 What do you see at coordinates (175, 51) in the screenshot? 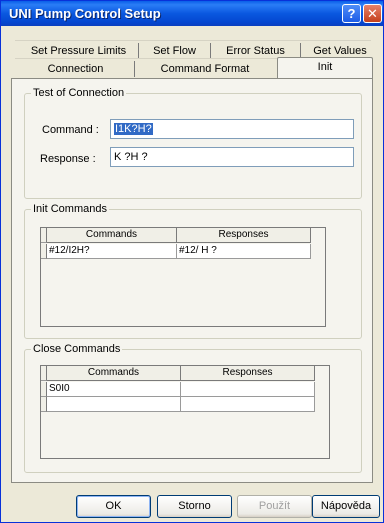
I see `tab-set-flow: Set Flow` at bounding box center [175, 51].